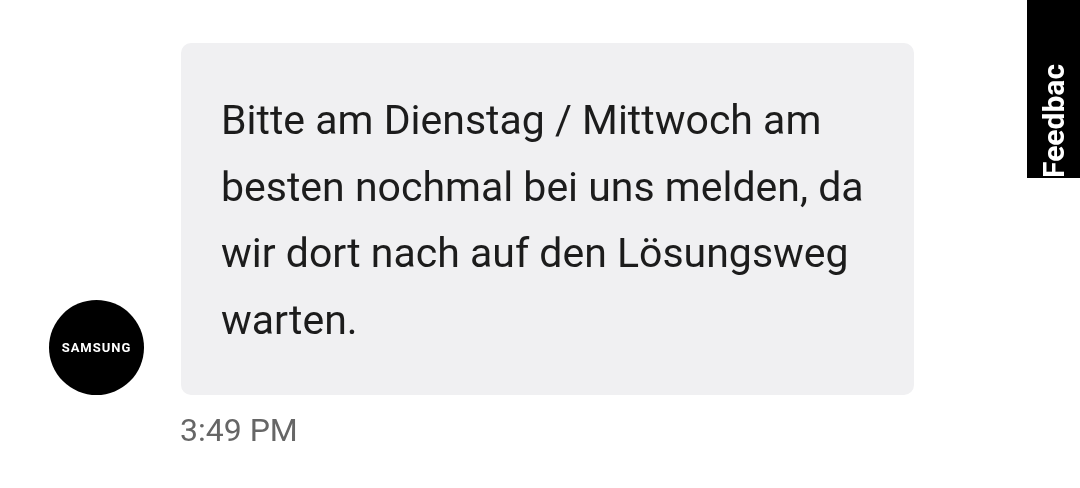 This screenshot has width=1080, height=488. I want to click on logo-text: SAMSUNG, so click(96, 347).